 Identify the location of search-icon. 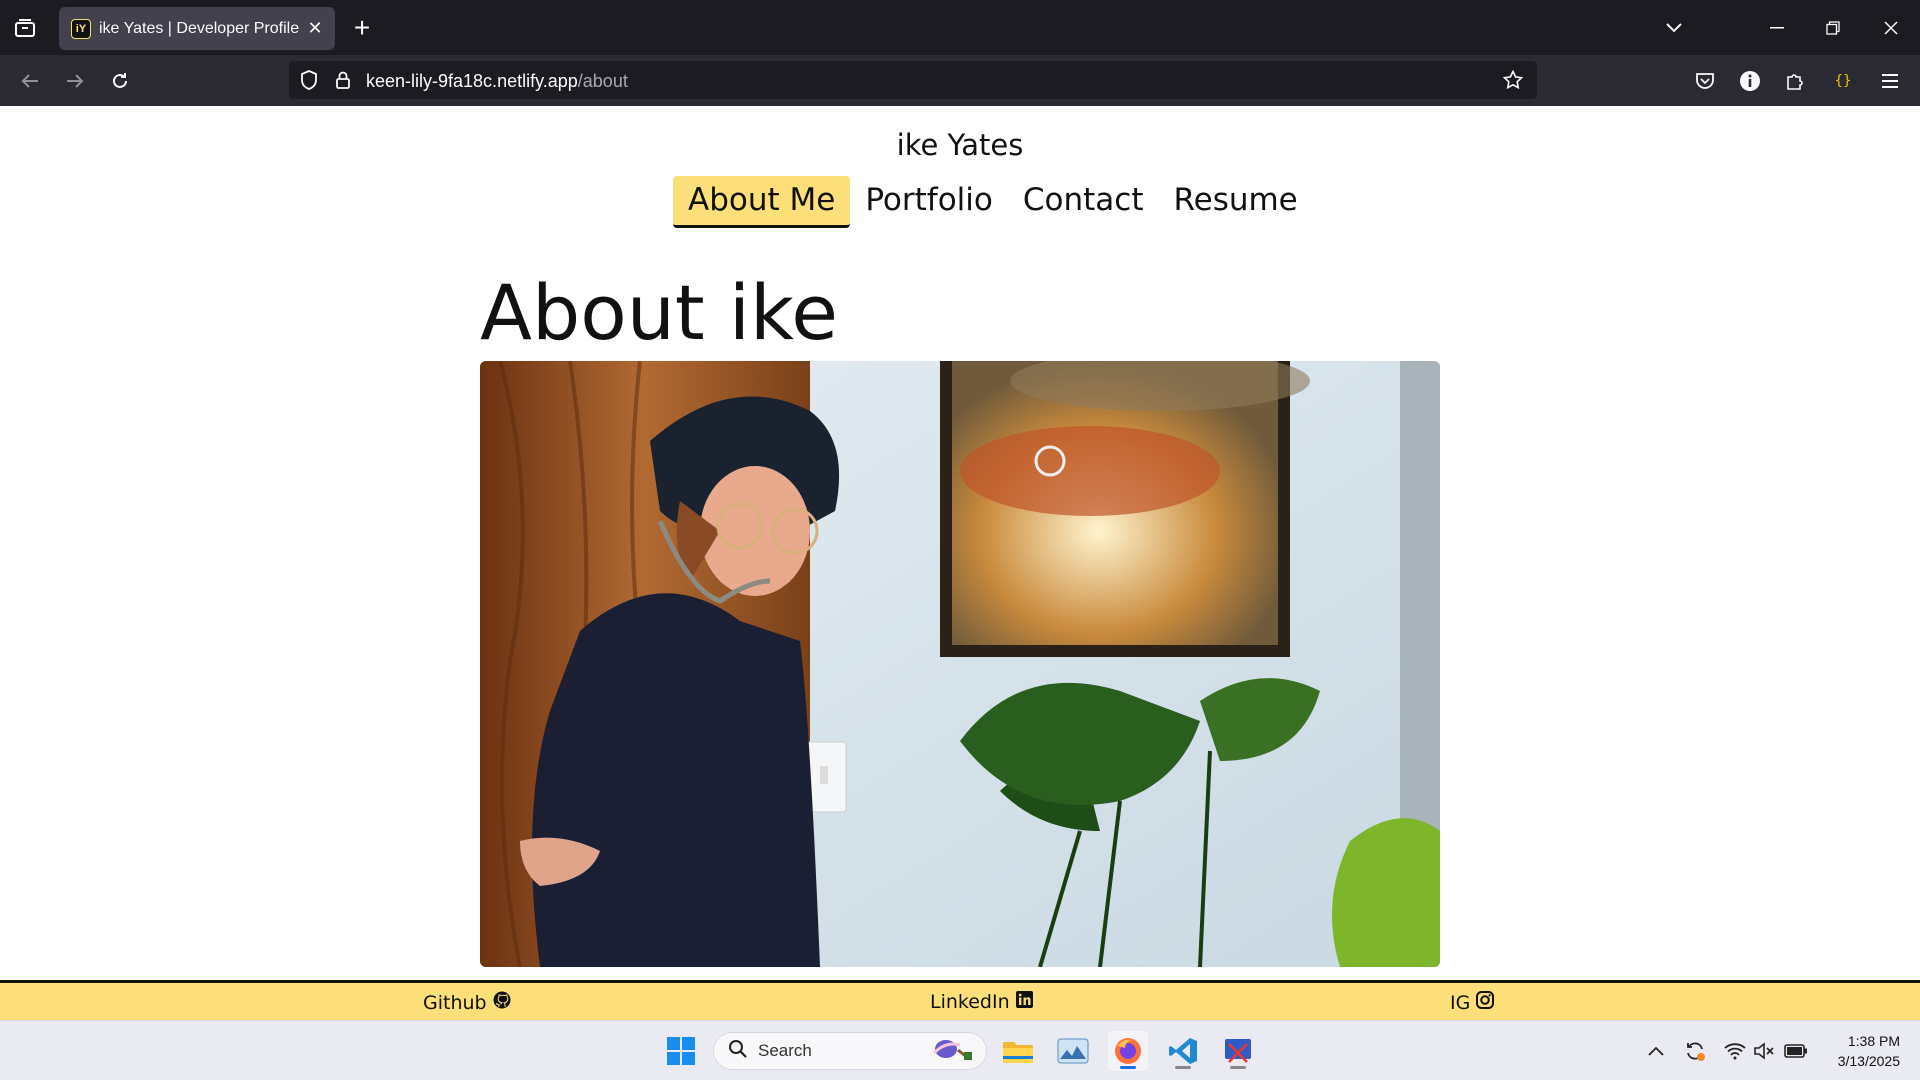
(738, 1051).